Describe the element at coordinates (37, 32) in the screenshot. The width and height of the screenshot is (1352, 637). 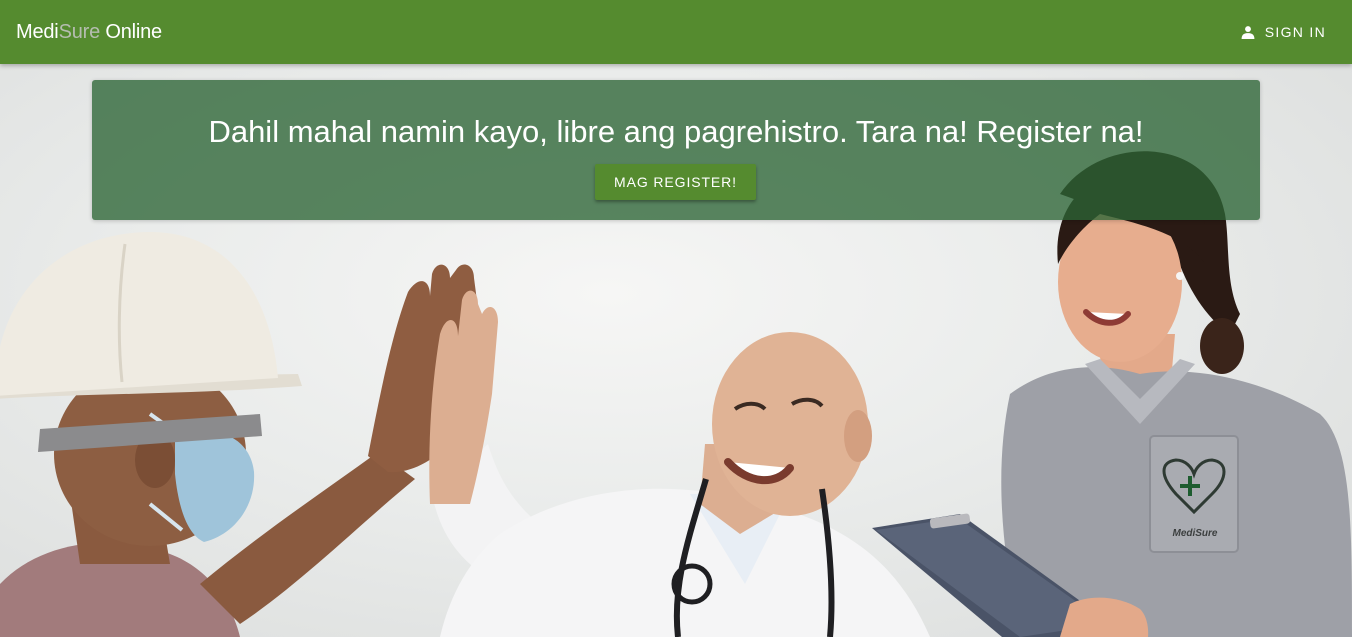
I see `brand-medi: Medi` at that location.